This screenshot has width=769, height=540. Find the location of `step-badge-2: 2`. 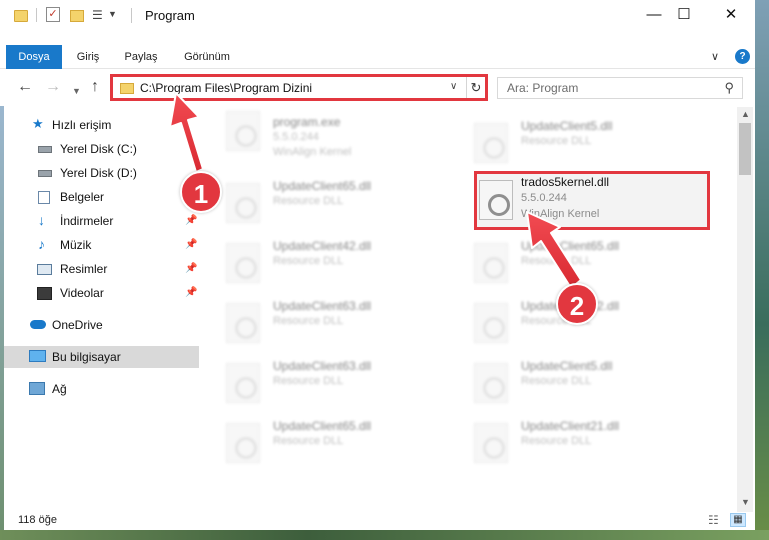

step-badge-2: 2 is located at coordinates (577, 304).